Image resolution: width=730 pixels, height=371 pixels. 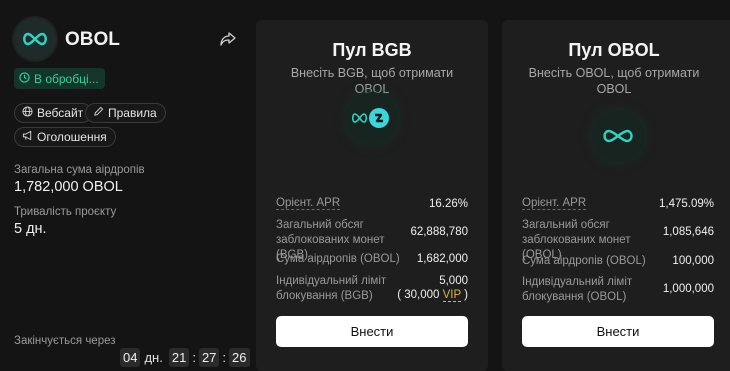 I want to click on rules-link: Правила, so click(x=125, y=113).